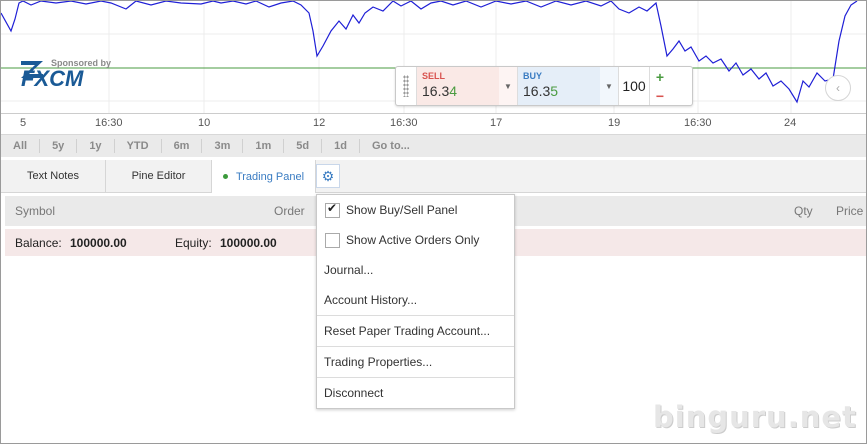 This screenshot has height=444, width=867. I want to click on checkbox-checked-icon, so click(332, 209).